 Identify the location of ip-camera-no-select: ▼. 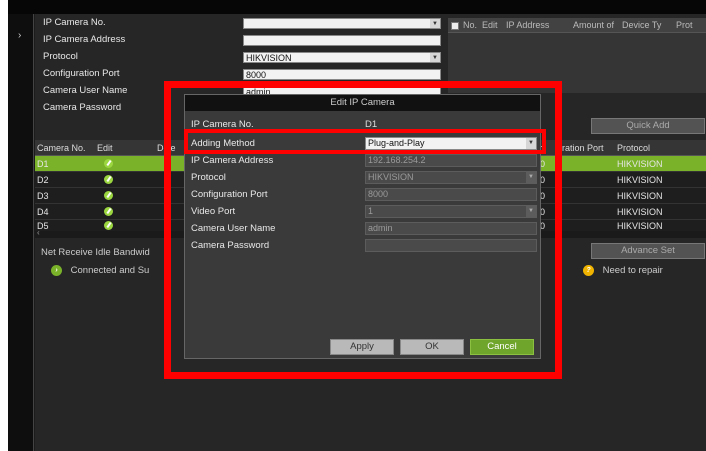
(342, 23).